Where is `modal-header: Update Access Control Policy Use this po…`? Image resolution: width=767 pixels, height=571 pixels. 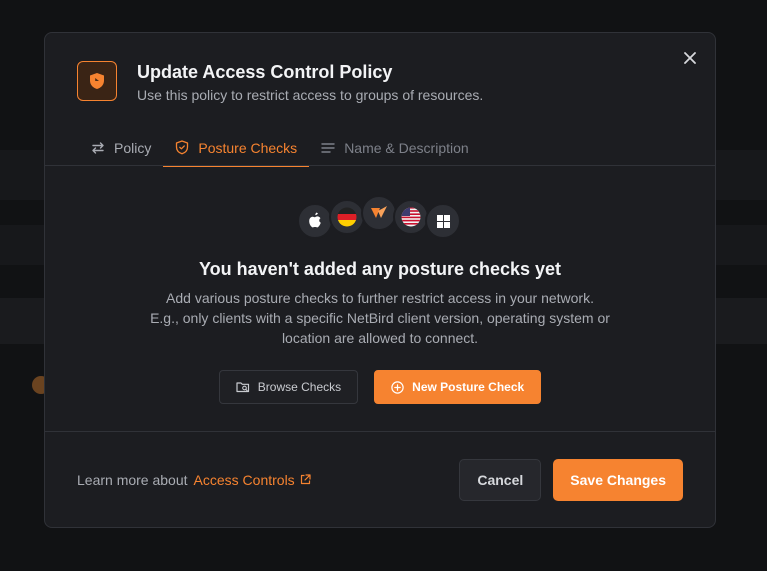 modal-header: Update Access Control Policy Use this po… is located at coordinates (280, 82).